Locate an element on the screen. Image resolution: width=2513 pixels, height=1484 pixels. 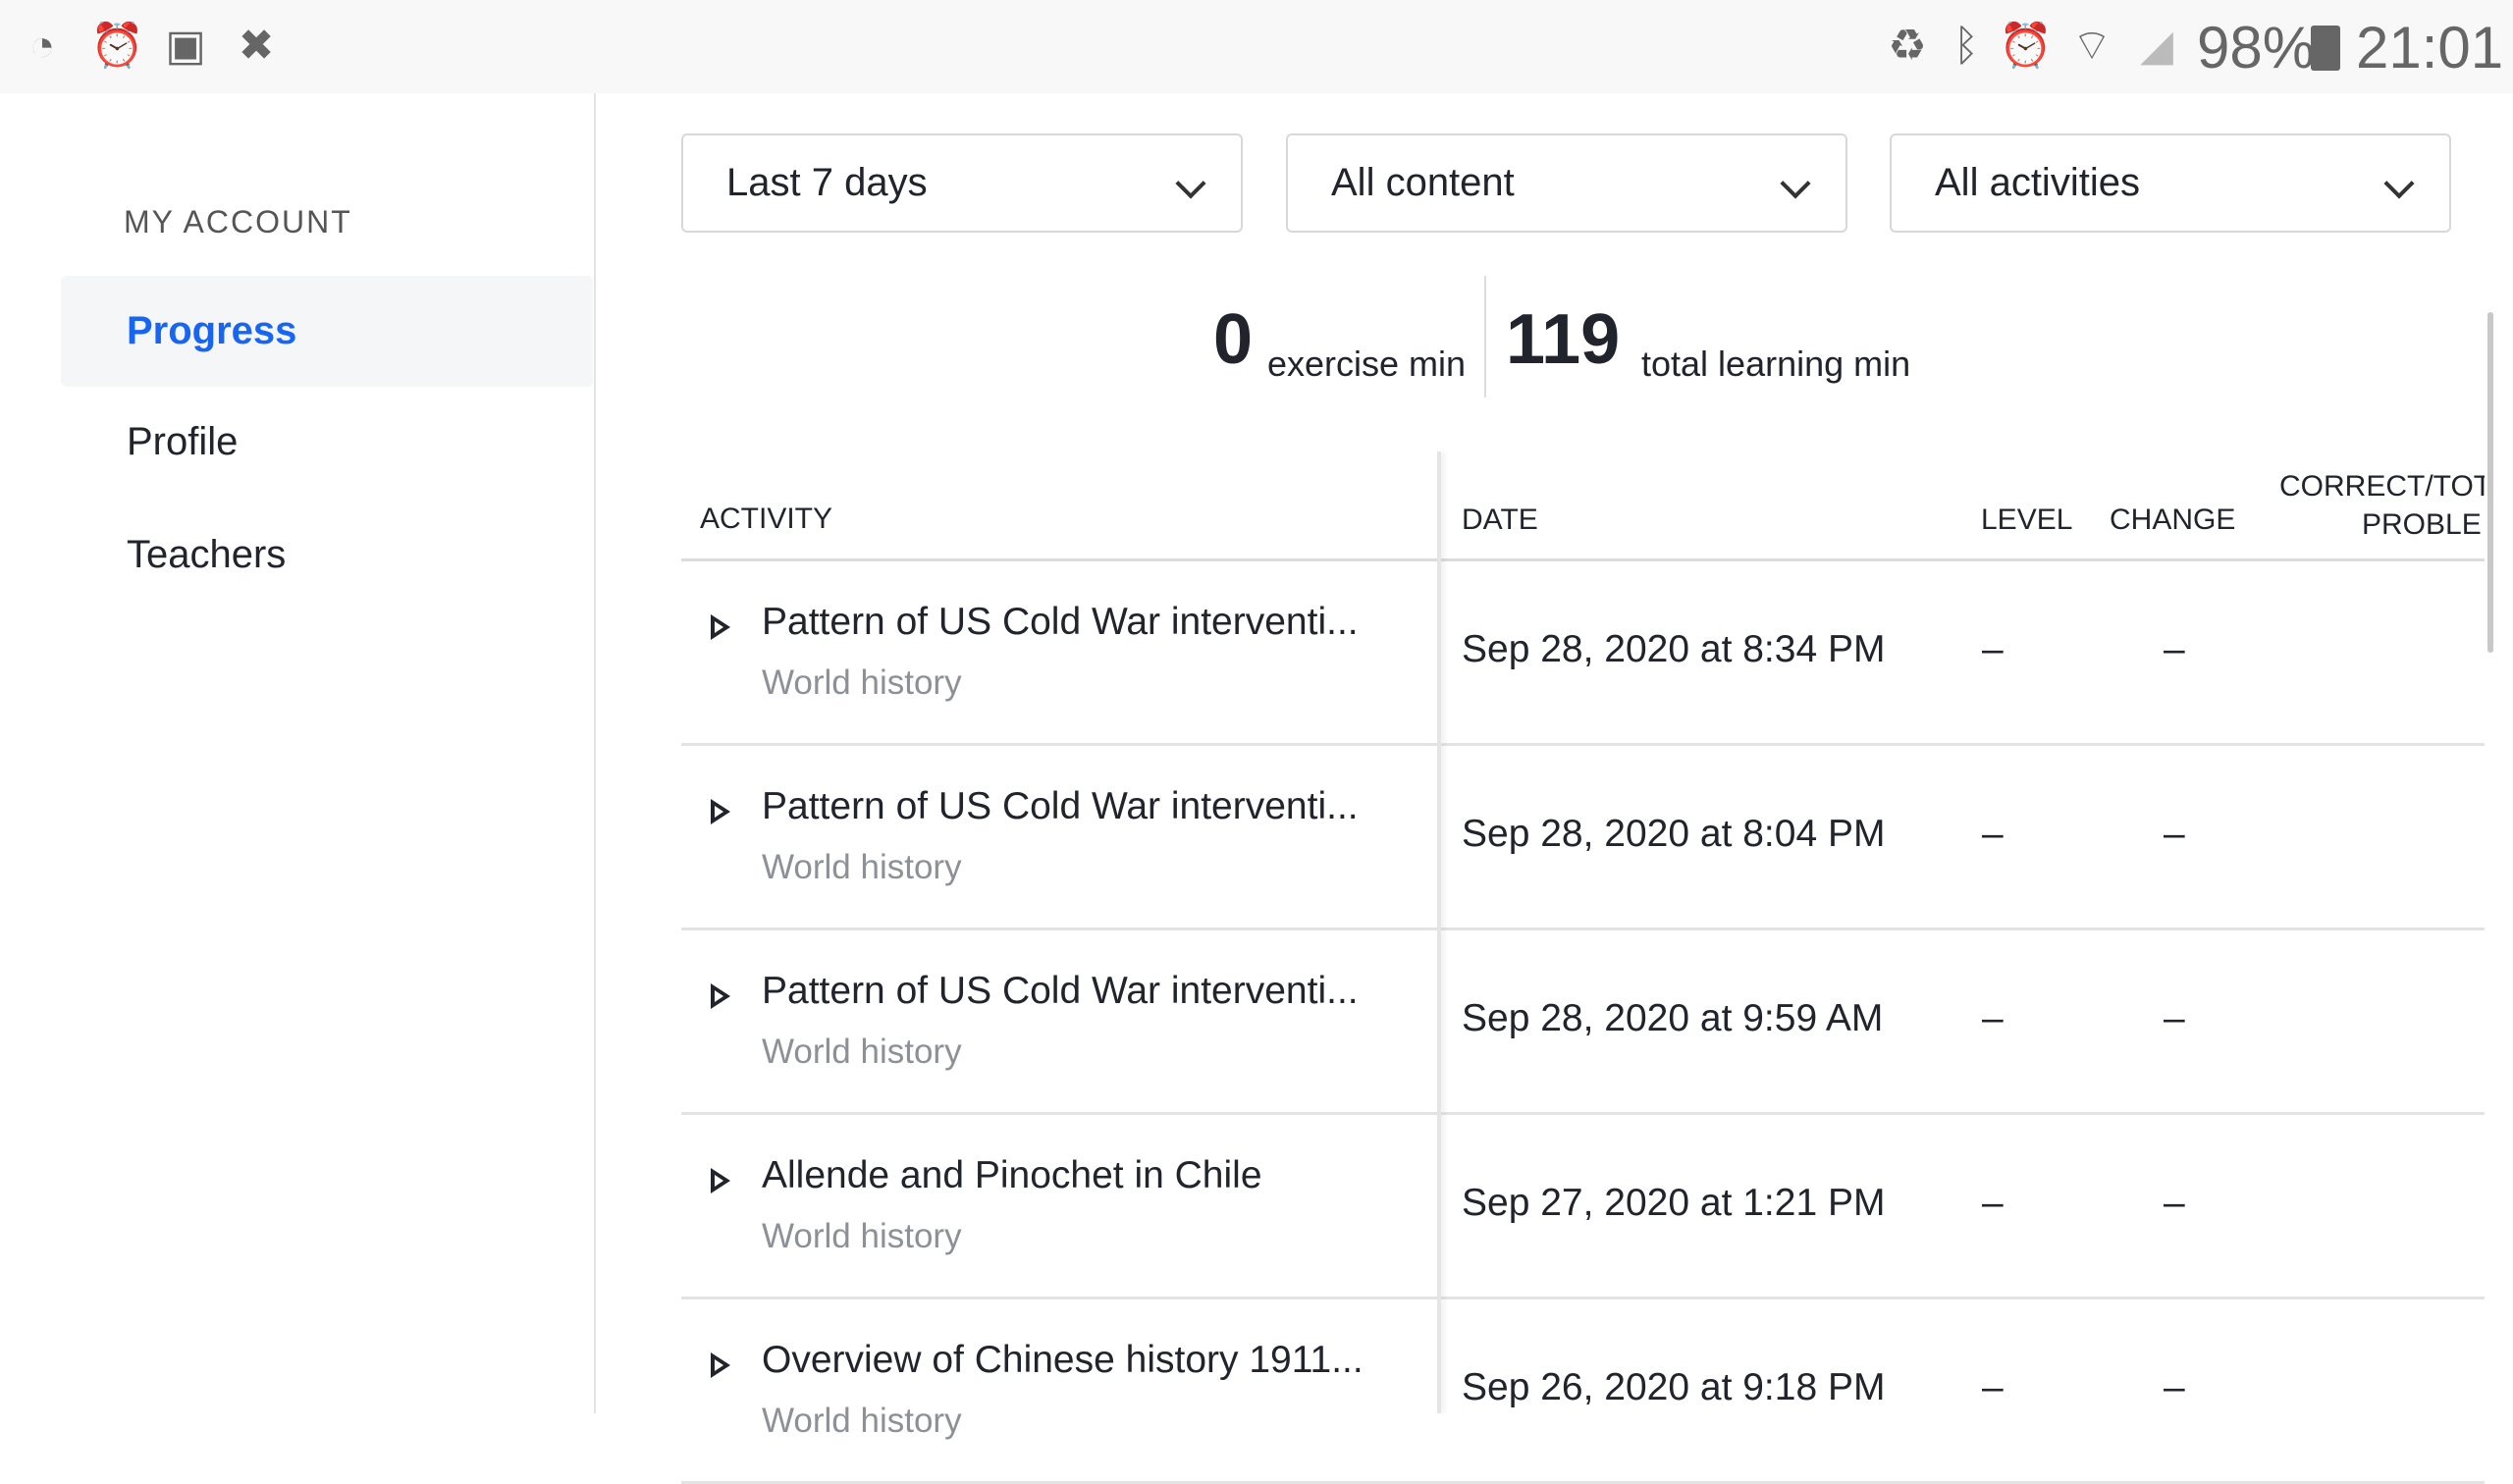
sidebar-item-progress: Progress is located at coordinates (327, 331).